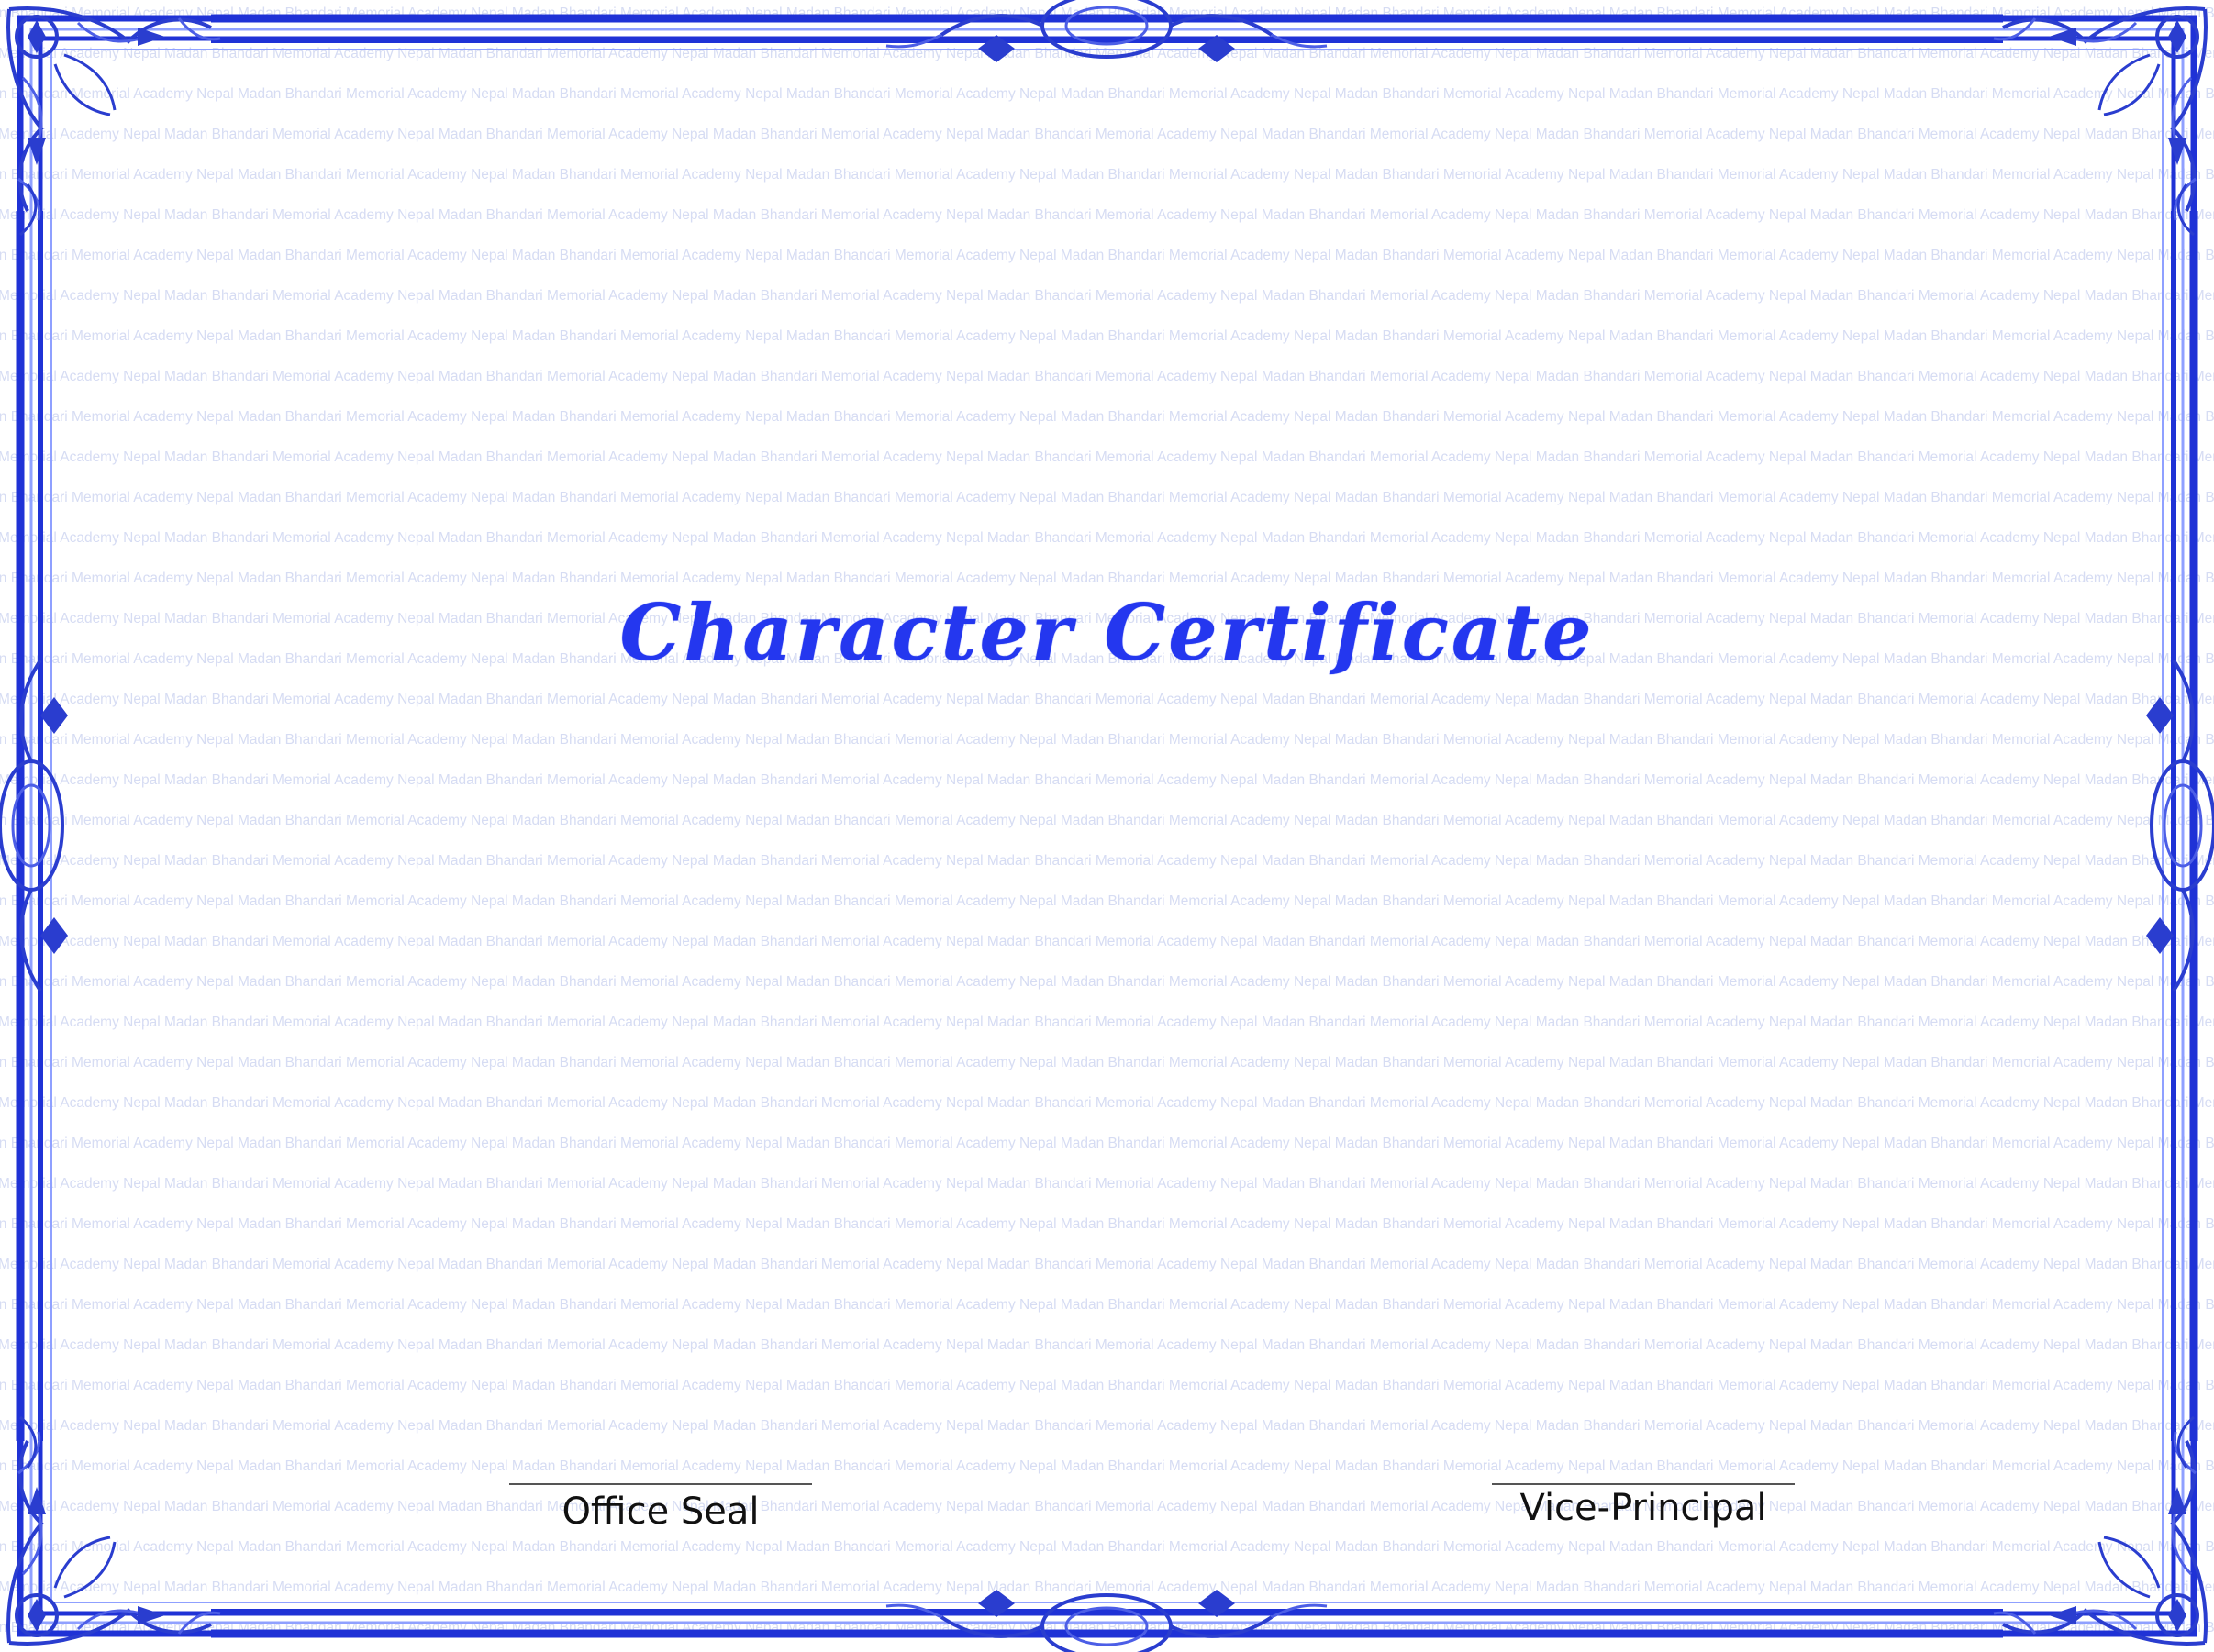 Image resolution: width=2214 pixels, height=1652 pixels. Describe the element at coordinates (1107, 632) in the screenshot. I see `certificate-title: Character Certificate` at that location.